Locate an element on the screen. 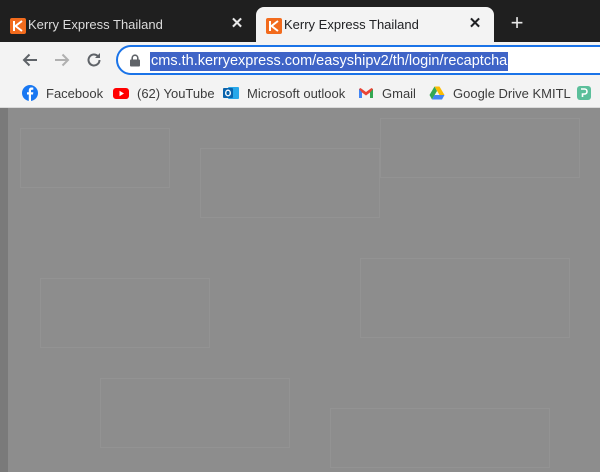 Image resolution: width=600 pixels, height=472 pixels. bookmark-overflow is located at coordinates (588, 93).